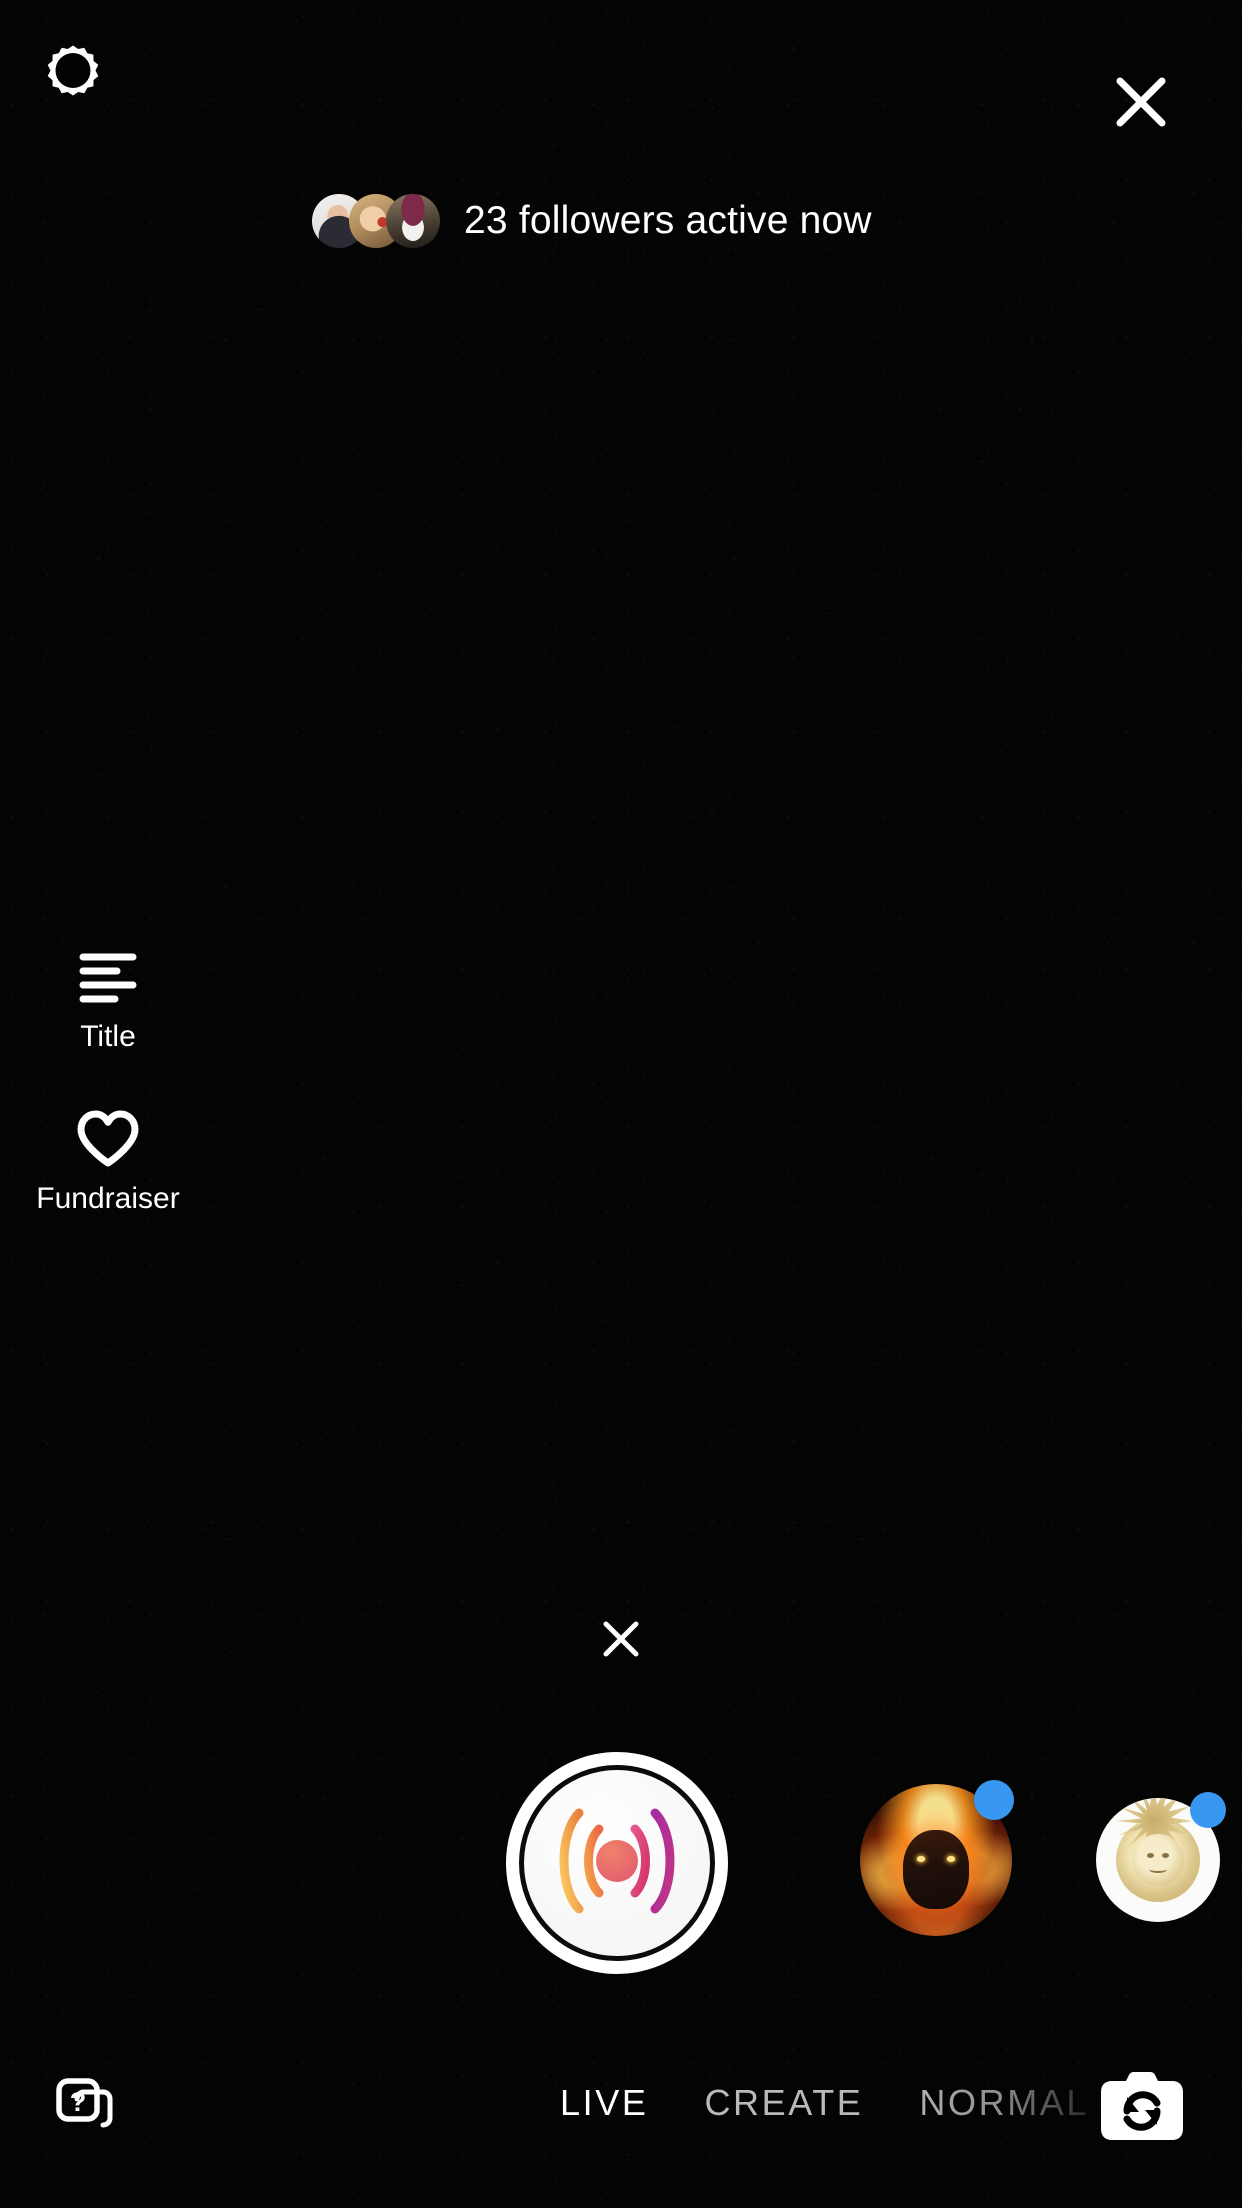 Image resolution: width=1242 pixels, height=2208 pixels. Describe the element at coordinates (413, 221) in the screenshot. I see `avatar` at that location.